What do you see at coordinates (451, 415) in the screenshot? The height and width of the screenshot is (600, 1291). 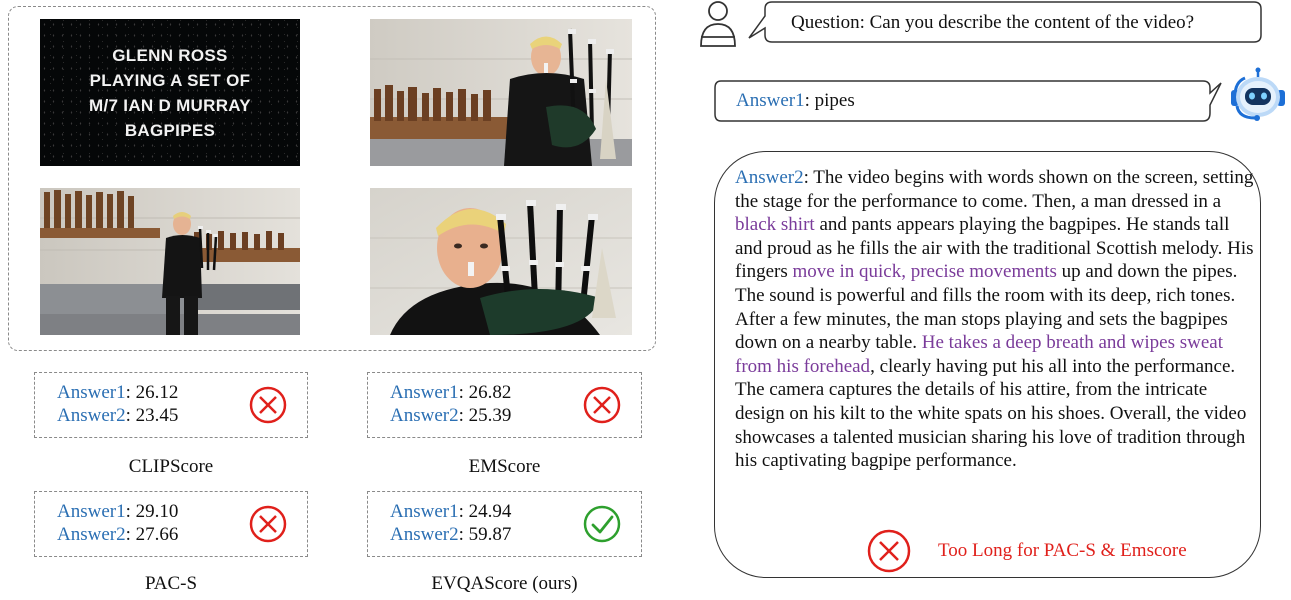 I see `answer2-score: Answer2: 25.39` at bounding box center [451, 415].